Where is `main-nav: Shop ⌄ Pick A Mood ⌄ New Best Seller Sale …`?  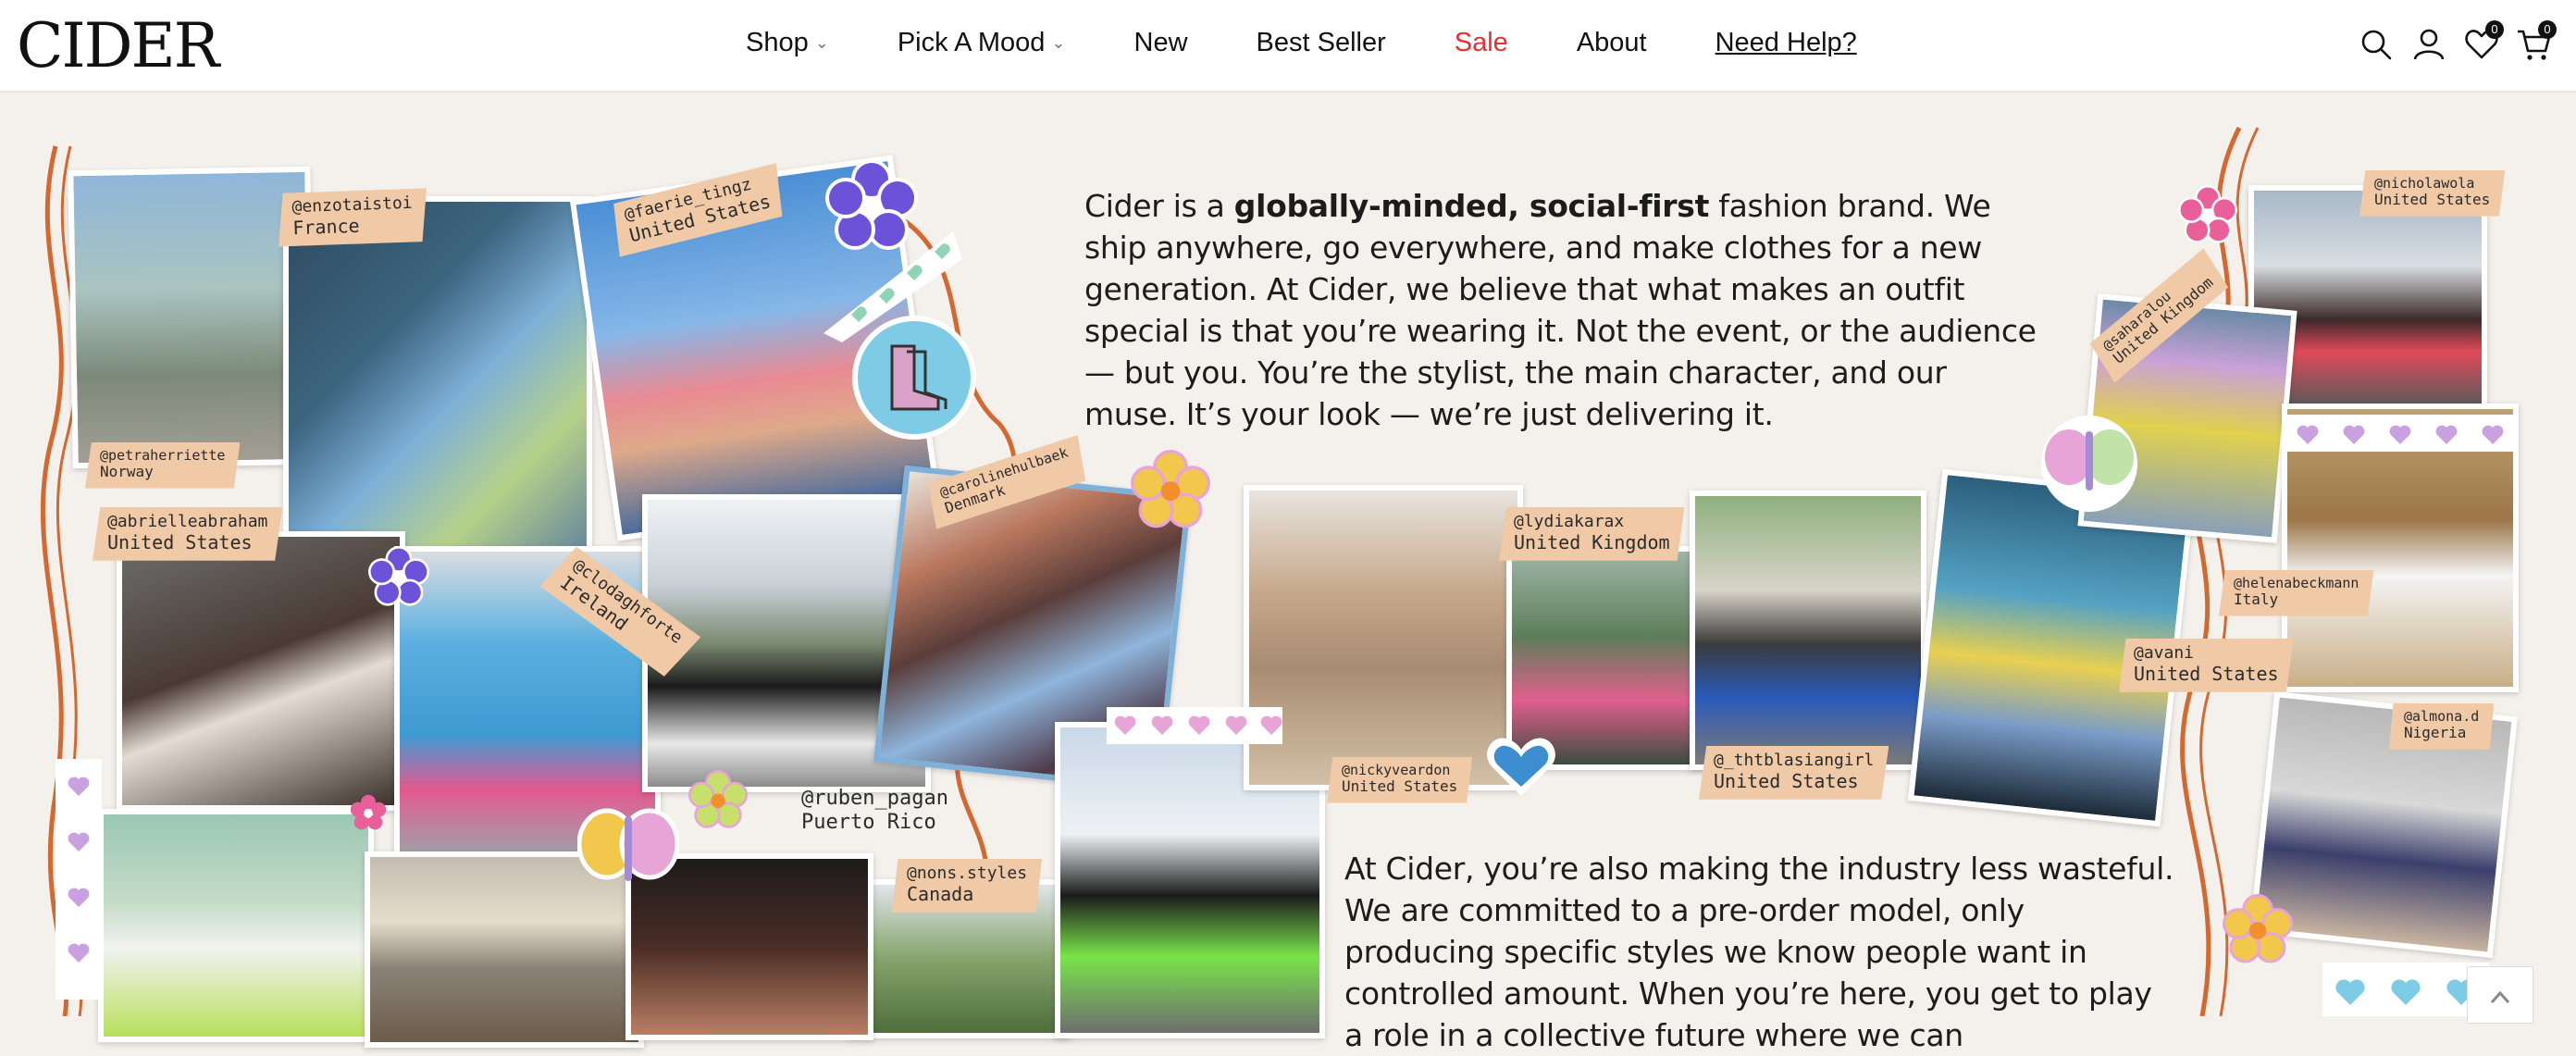 main-nav: Shop ⌄ Pick A Mood ⌄ New Best Seller Sale … is located at coordinates (1301, 43).